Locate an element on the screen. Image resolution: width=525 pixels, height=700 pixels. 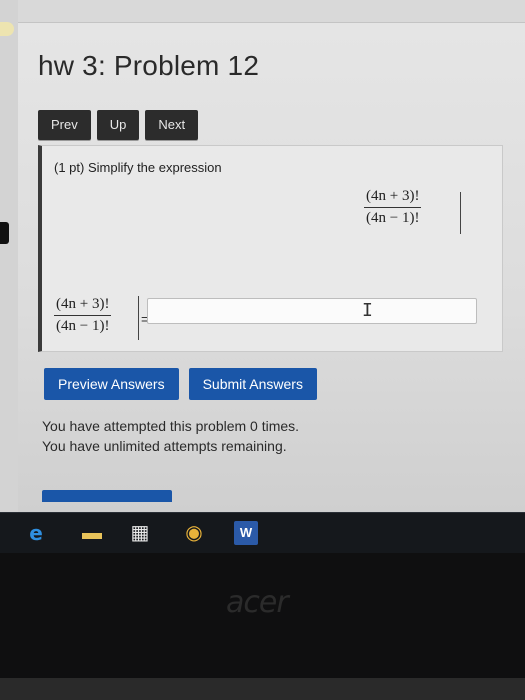
browser-top-bar is located at coordinates (262, 11).